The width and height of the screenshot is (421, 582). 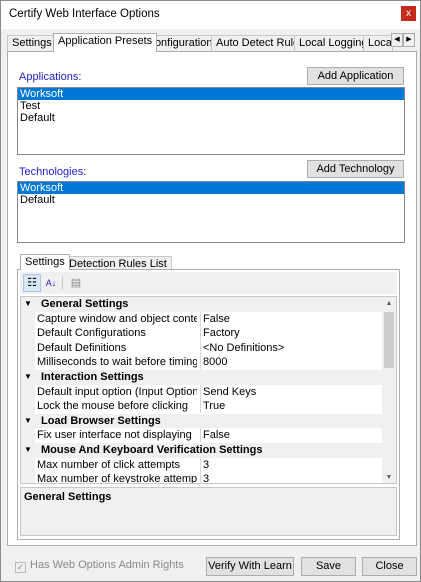 What do you see at coordinates (397, 40) in the screenshot?
I see `tab-scroll-left-icon: ◀` at bounding box center [397, 40].